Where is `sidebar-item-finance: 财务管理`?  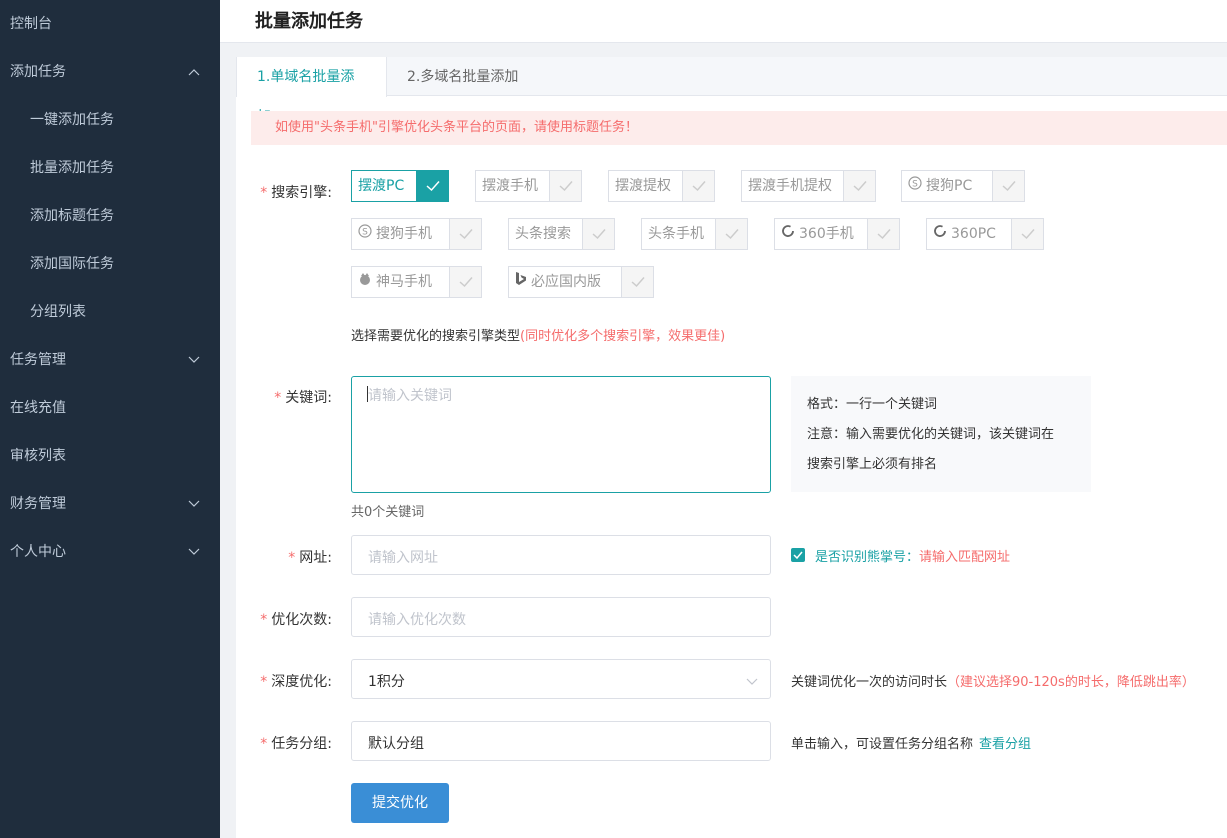 sidebar-item-finance: 财务管理 is located at coordinates (110, 504).